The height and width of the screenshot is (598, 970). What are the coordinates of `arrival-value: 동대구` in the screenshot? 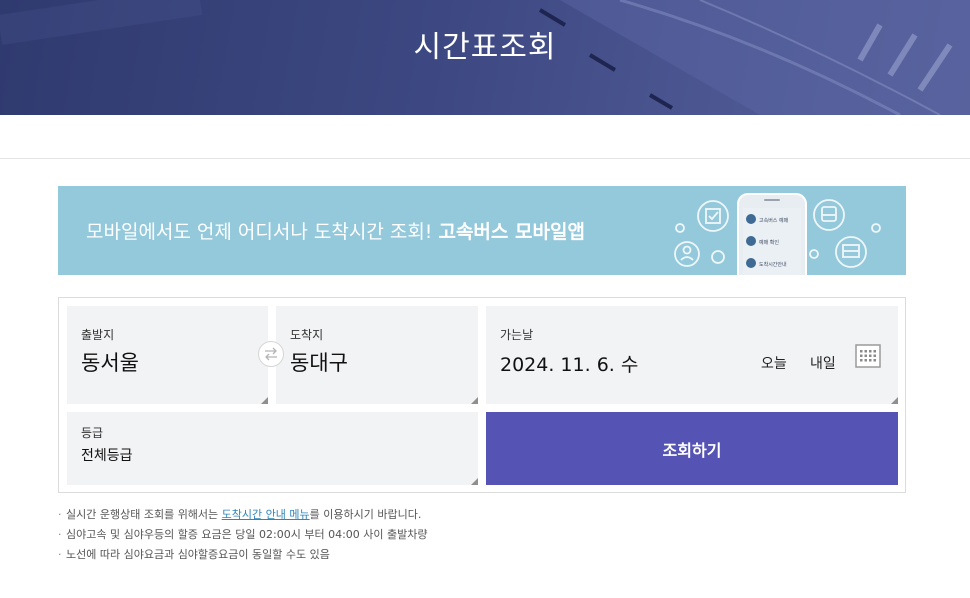 It's located at (319, 362).